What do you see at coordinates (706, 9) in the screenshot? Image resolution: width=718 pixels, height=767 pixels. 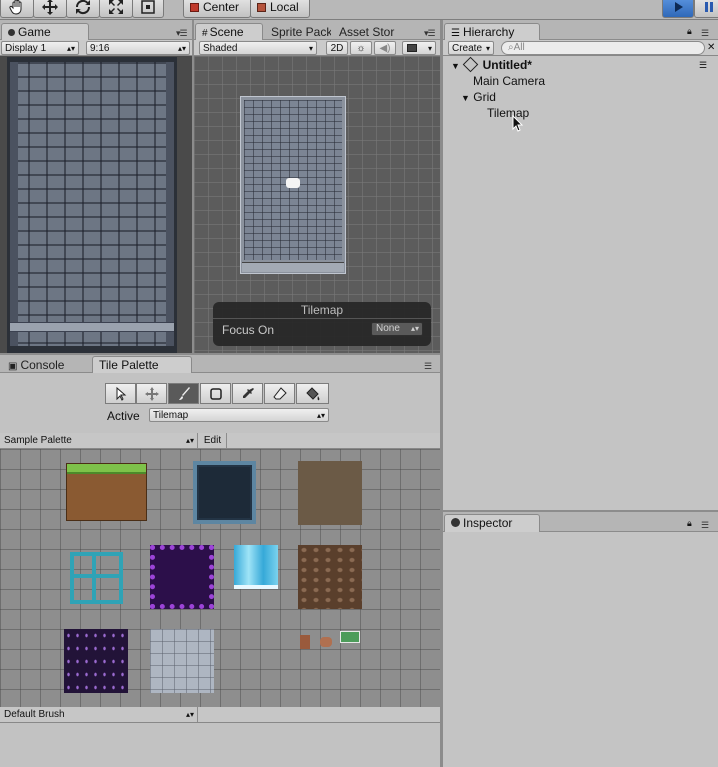 I see `pause-button` at bounding box center [706, 9].